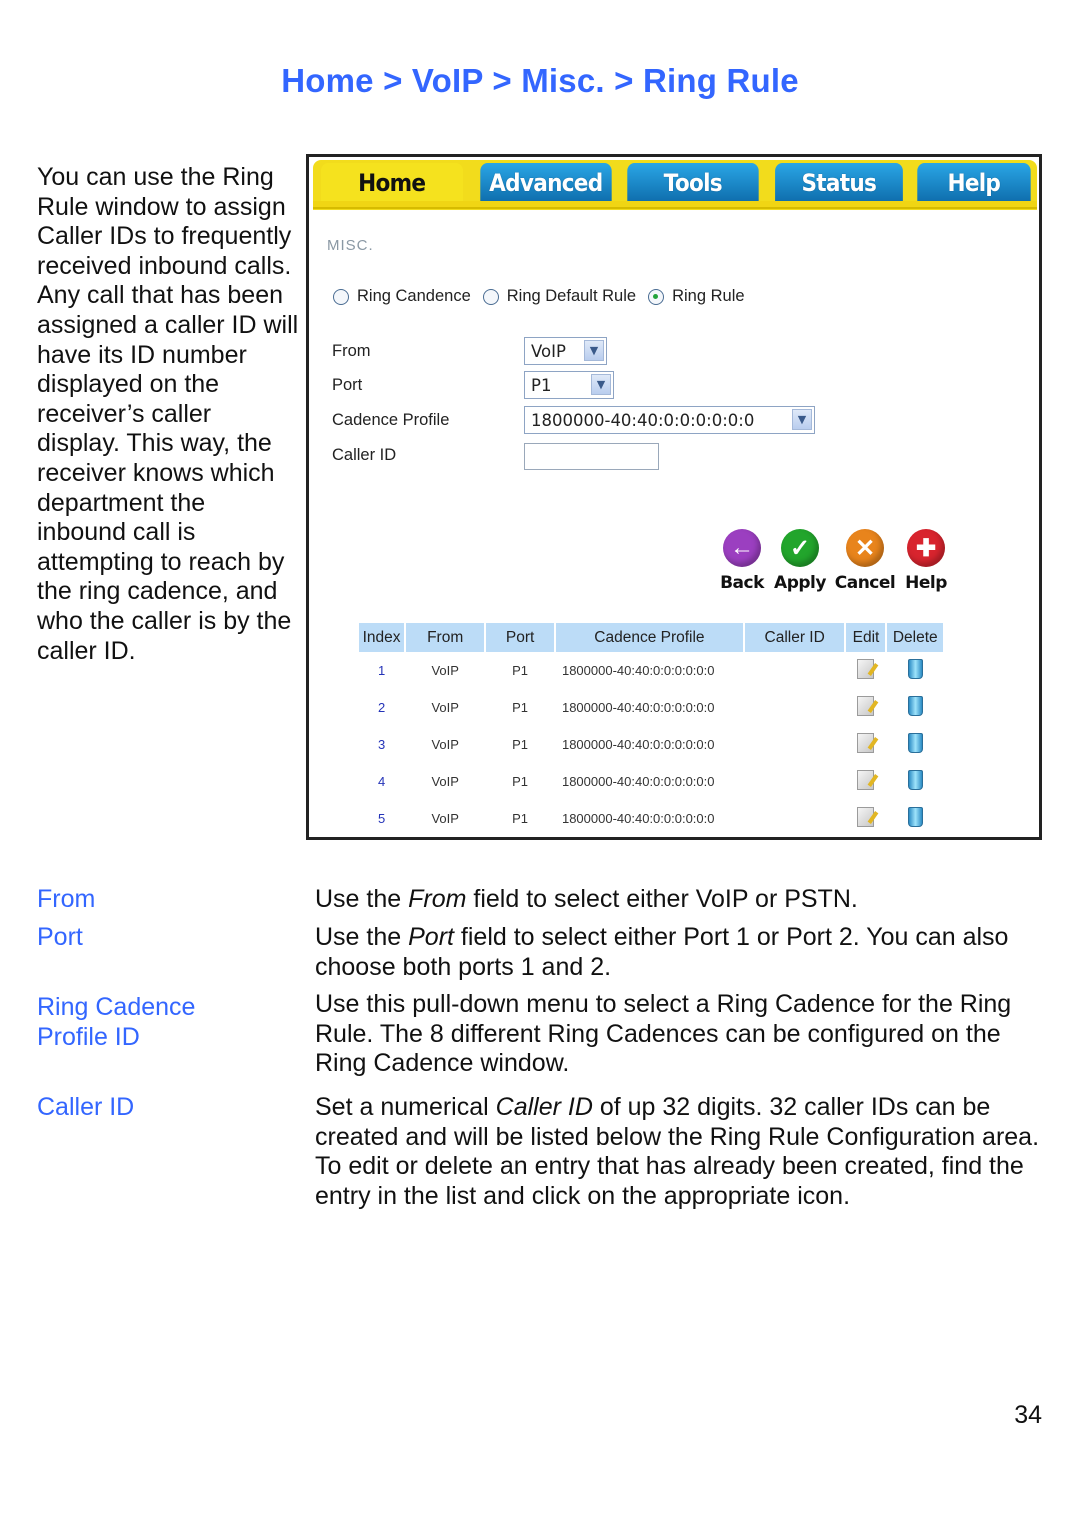  What do you see at coordinates (490, 296) in the screenshot?
I see `radio-ring-default-rule` at bounding box center [490, 296].